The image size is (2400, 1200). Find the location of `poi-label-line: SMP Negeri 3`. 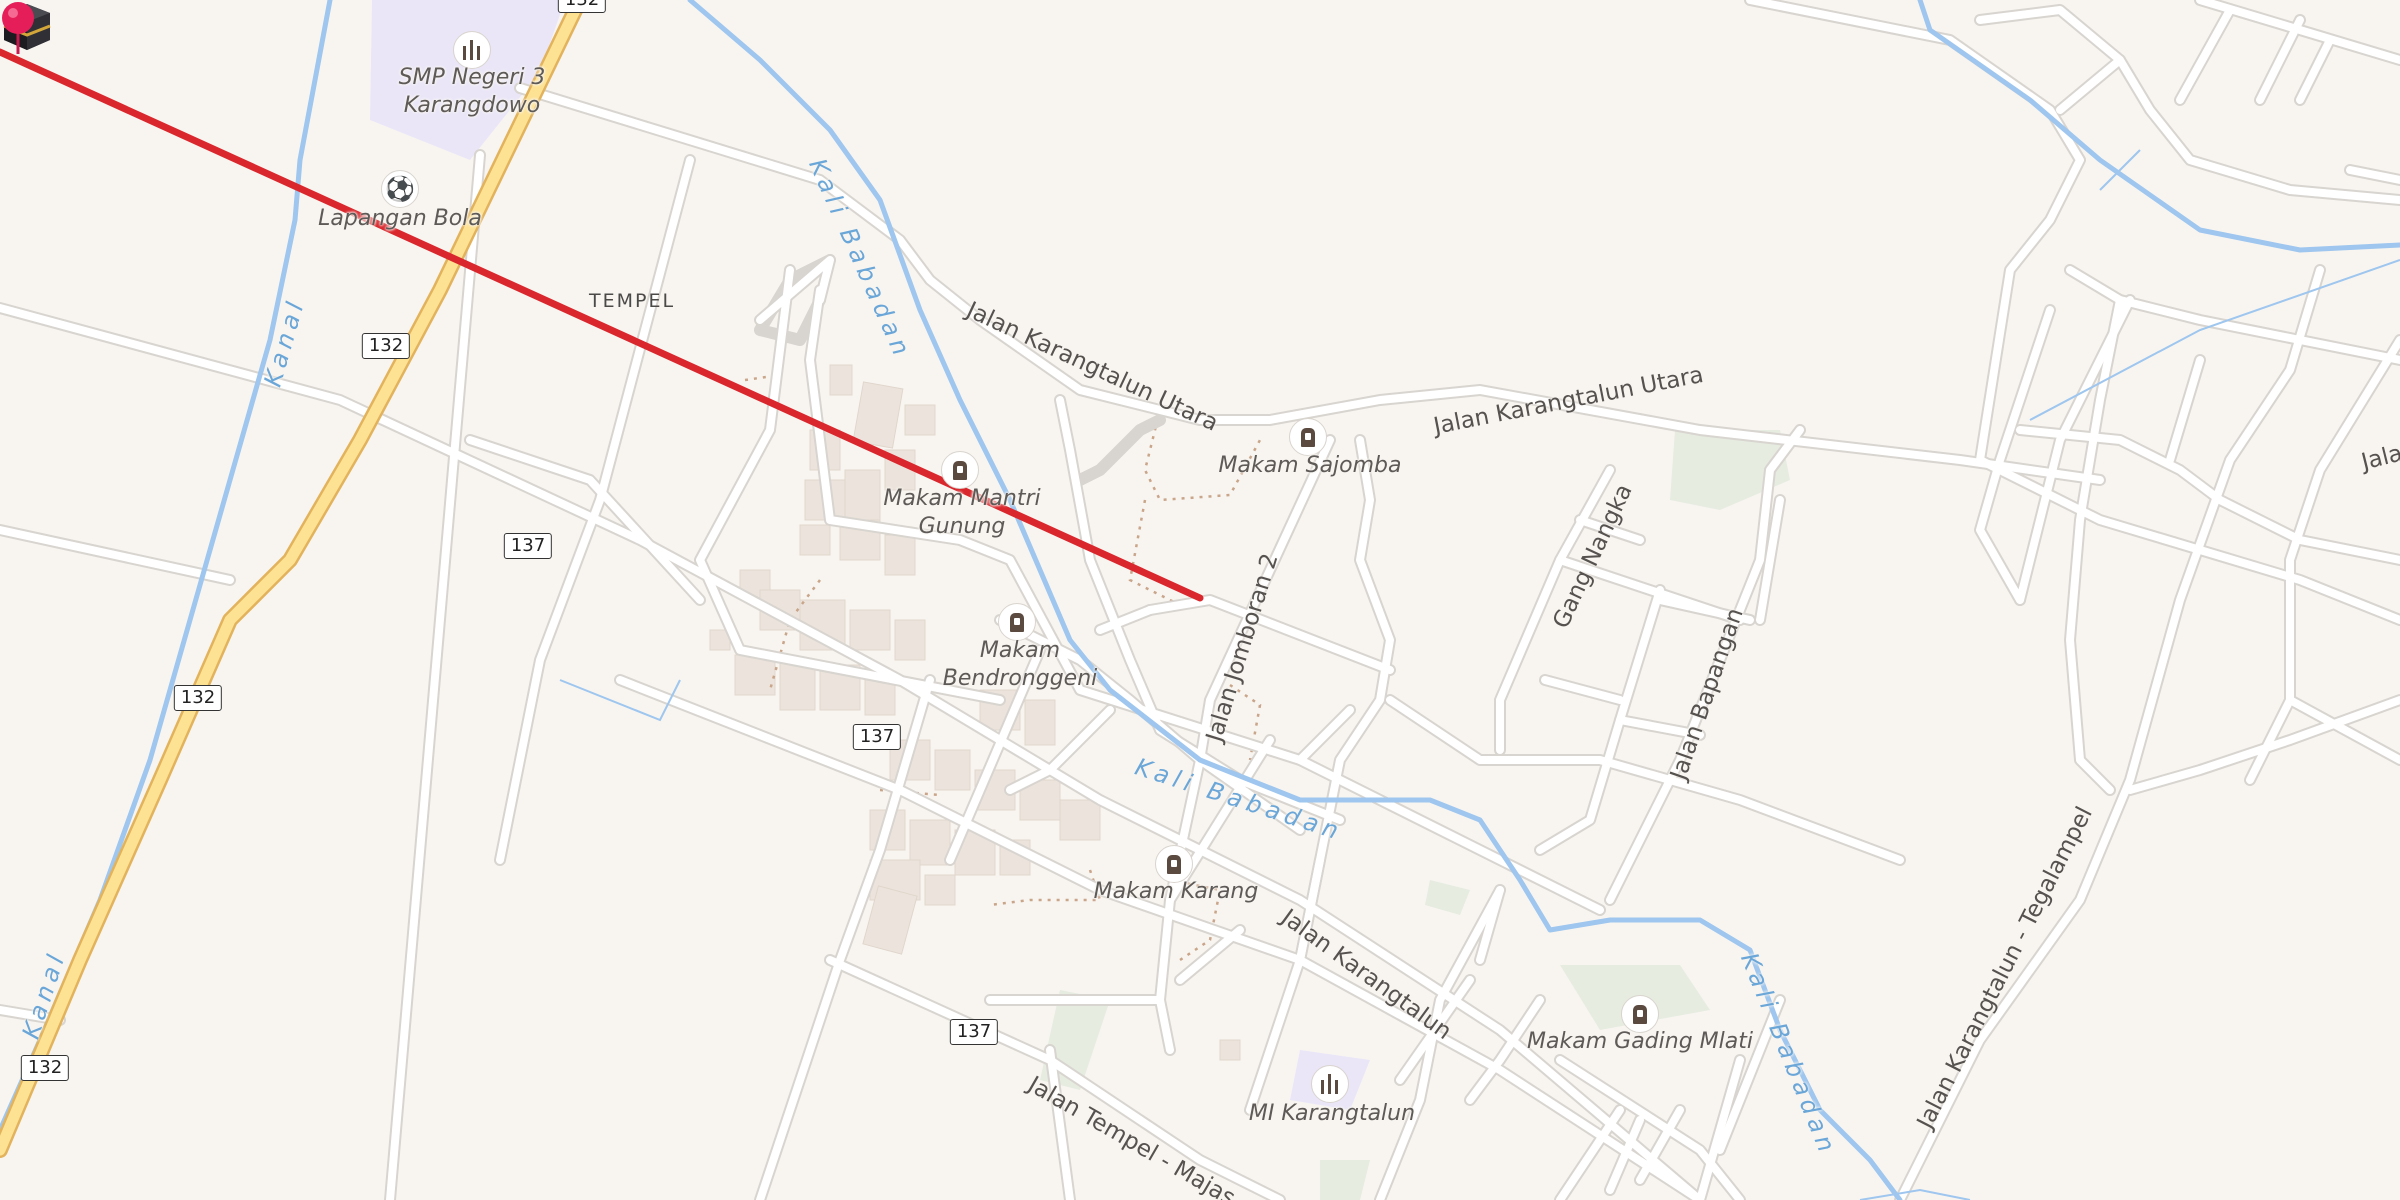

poi-label-line: SMP Negeri 3 is located at coordinates (472, 77).